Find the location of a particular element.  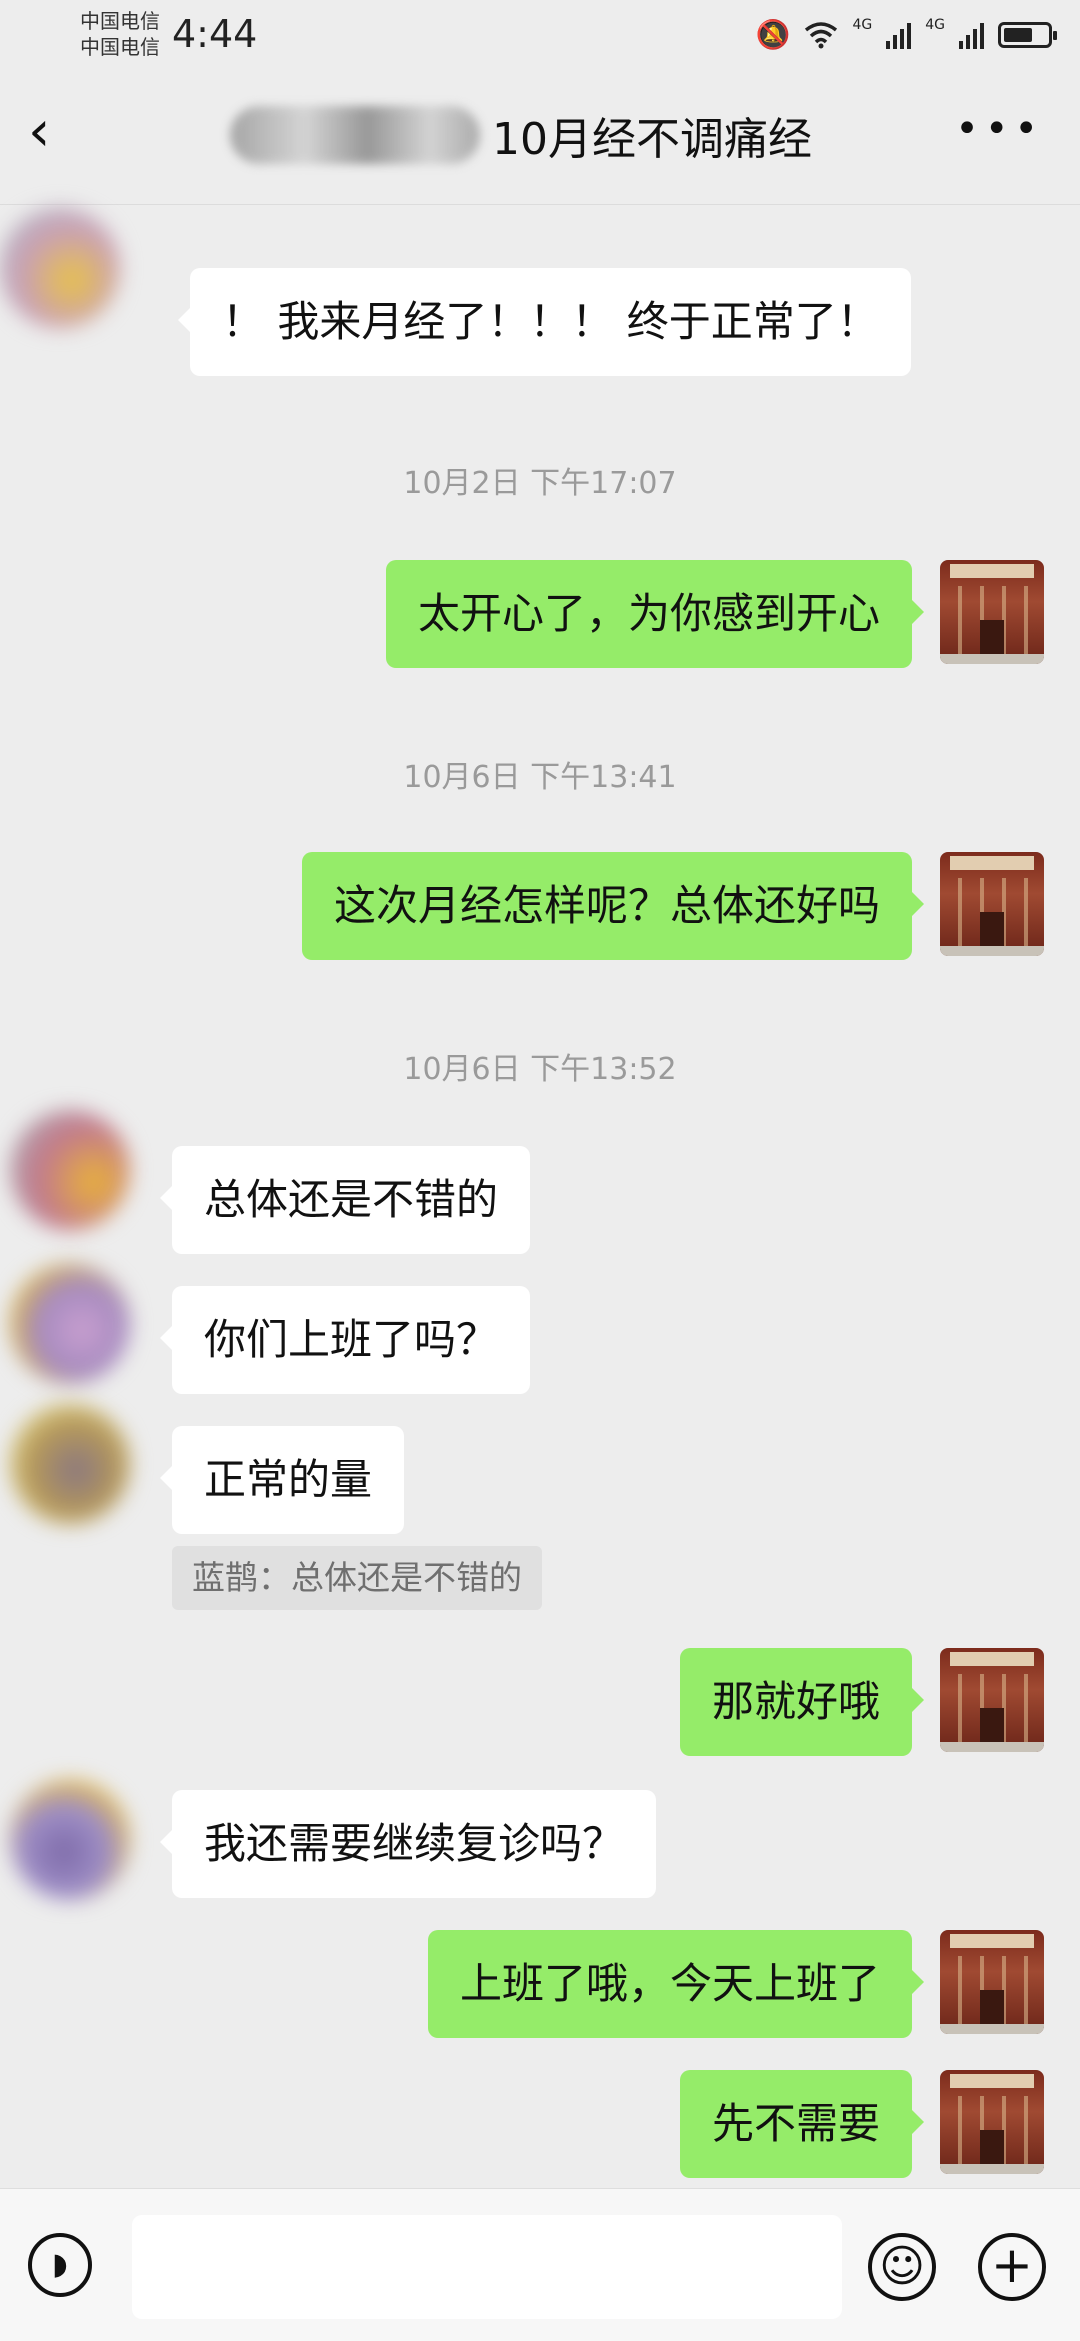

page-title: 10月经不调痛经 is located at coordinates (652, 139).